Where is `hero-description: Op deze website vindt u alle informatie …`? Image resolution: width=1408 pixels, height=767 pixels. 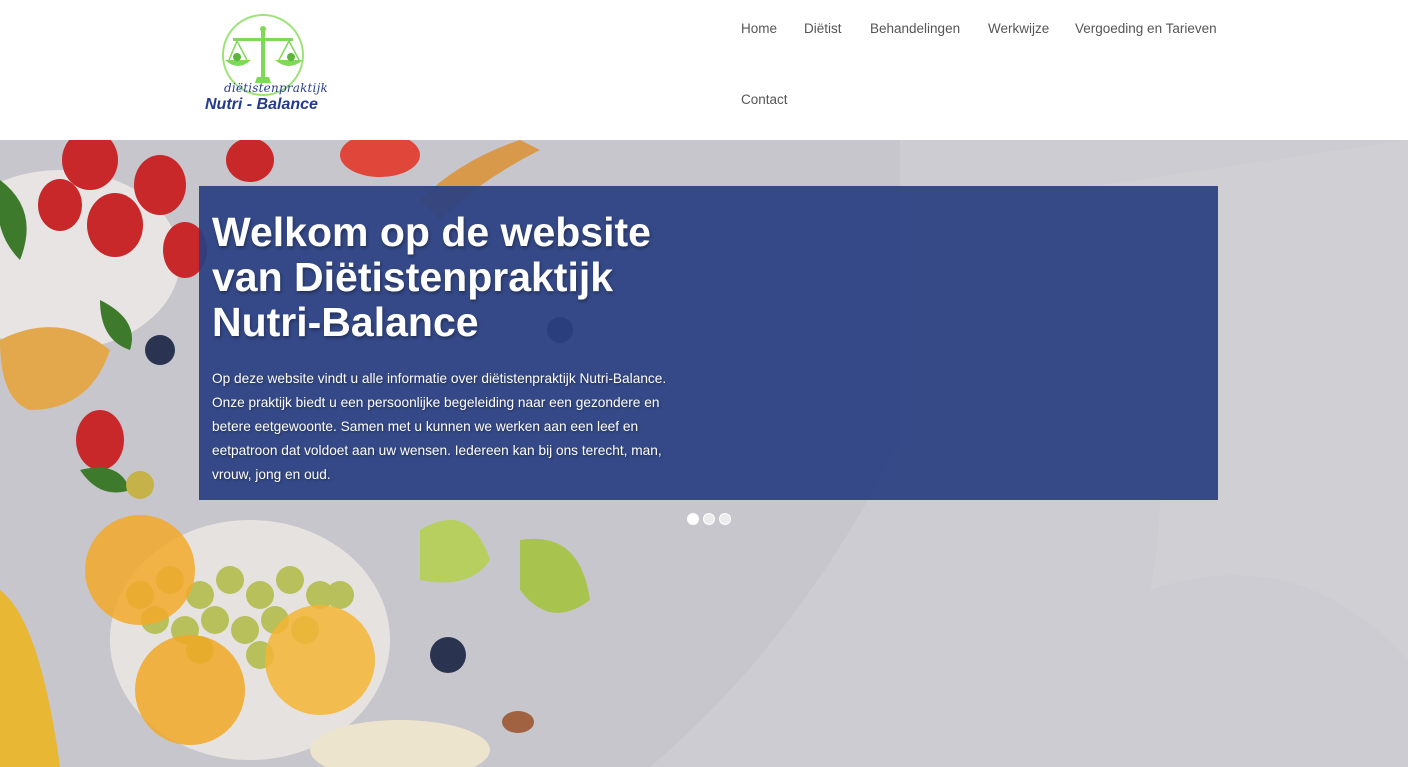
hero-description: Op deze website vindt u alle informatie … is located at coordinates (439, 426).